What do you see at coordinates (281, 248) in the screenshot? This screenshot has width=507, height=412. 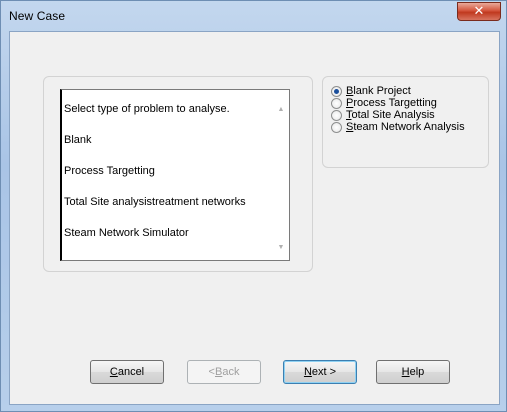 I see `scroll-down-arrow-icon: ▼` at bounding box center [281, 248].